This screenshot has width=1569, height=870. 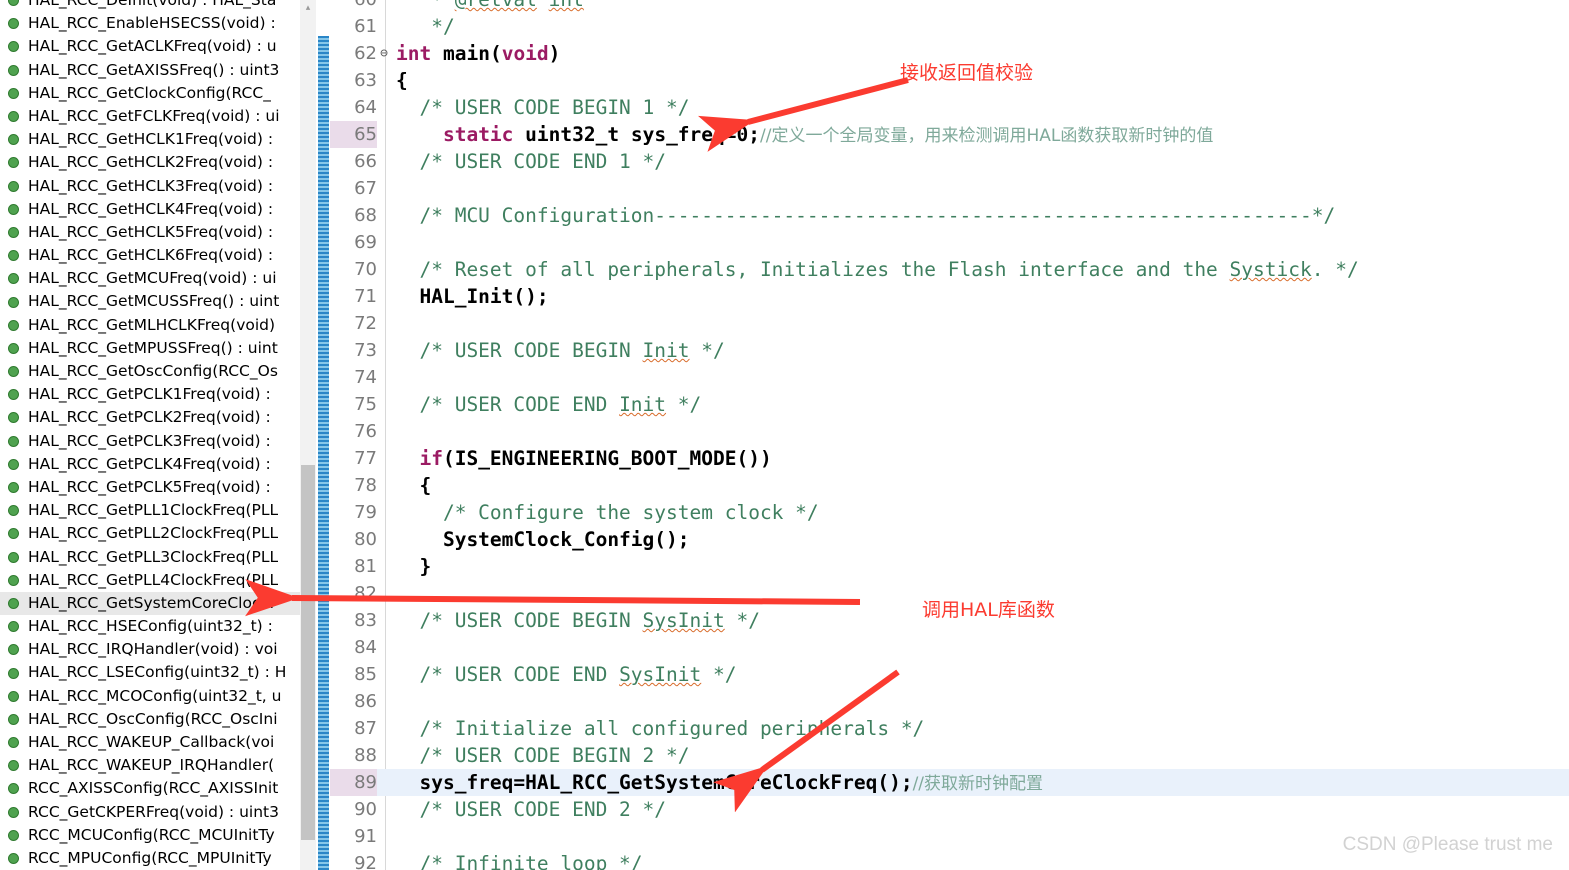 I want to click on outline-item: HAL_RCC_GetACLKFreq(void) : u, so click(x=150, y=46).